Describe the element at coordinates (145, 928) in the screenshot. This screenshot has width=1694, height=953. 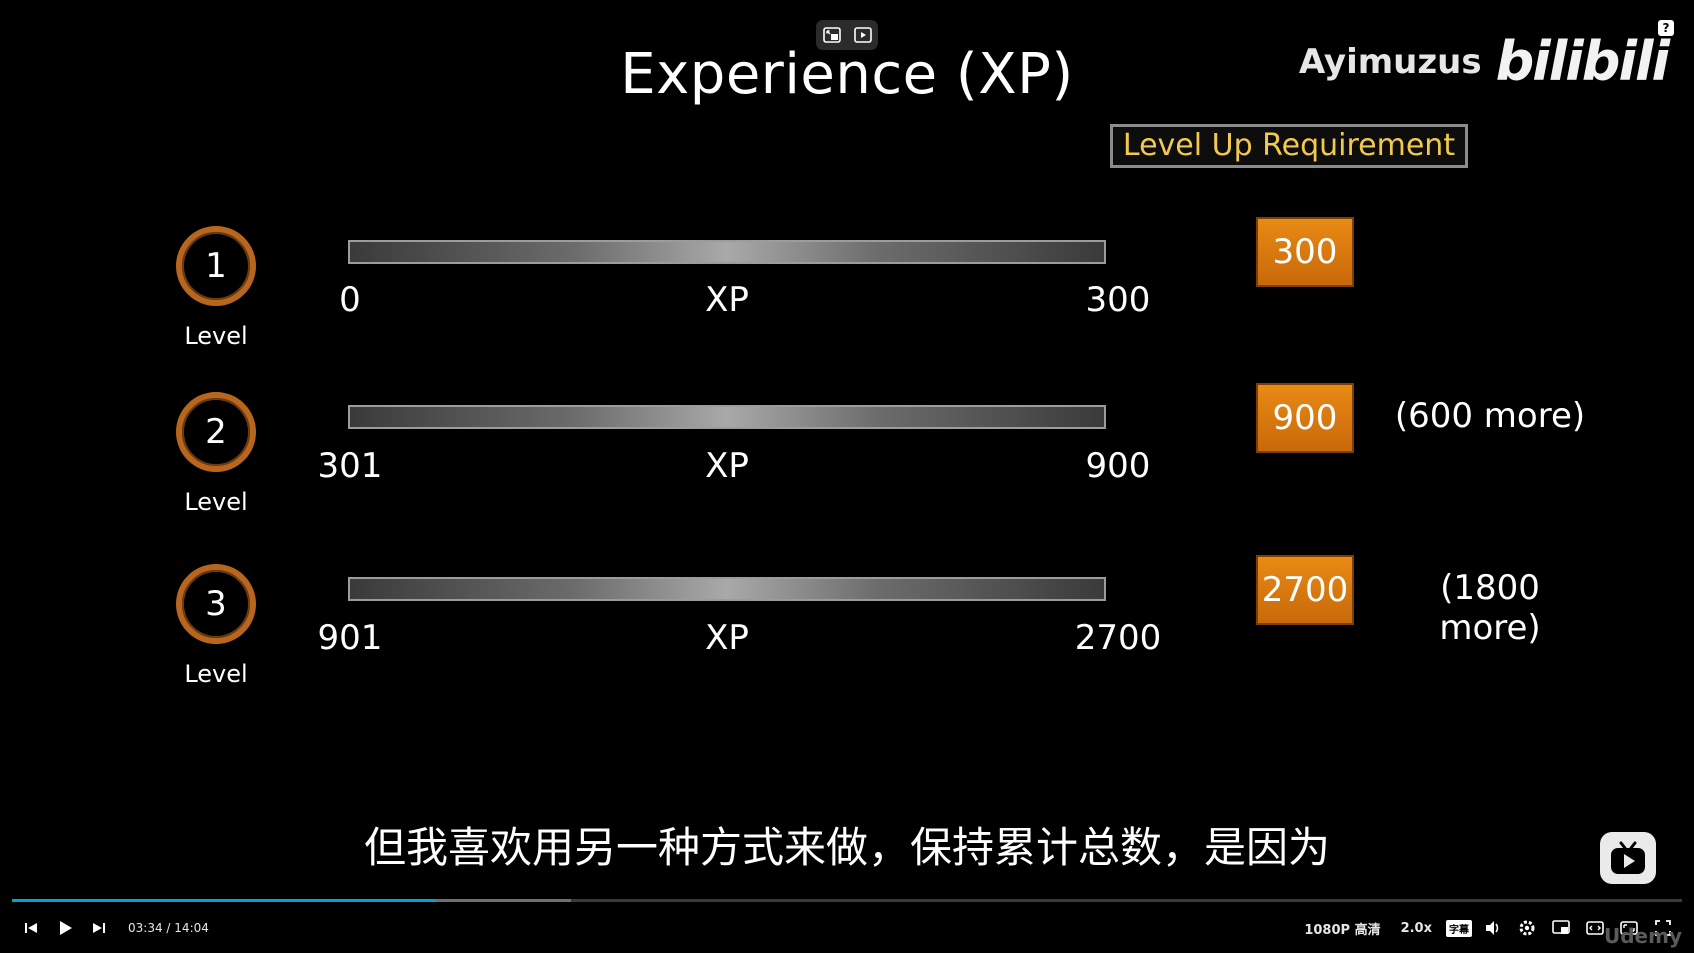
I see `current-time: 03:34` at that location.